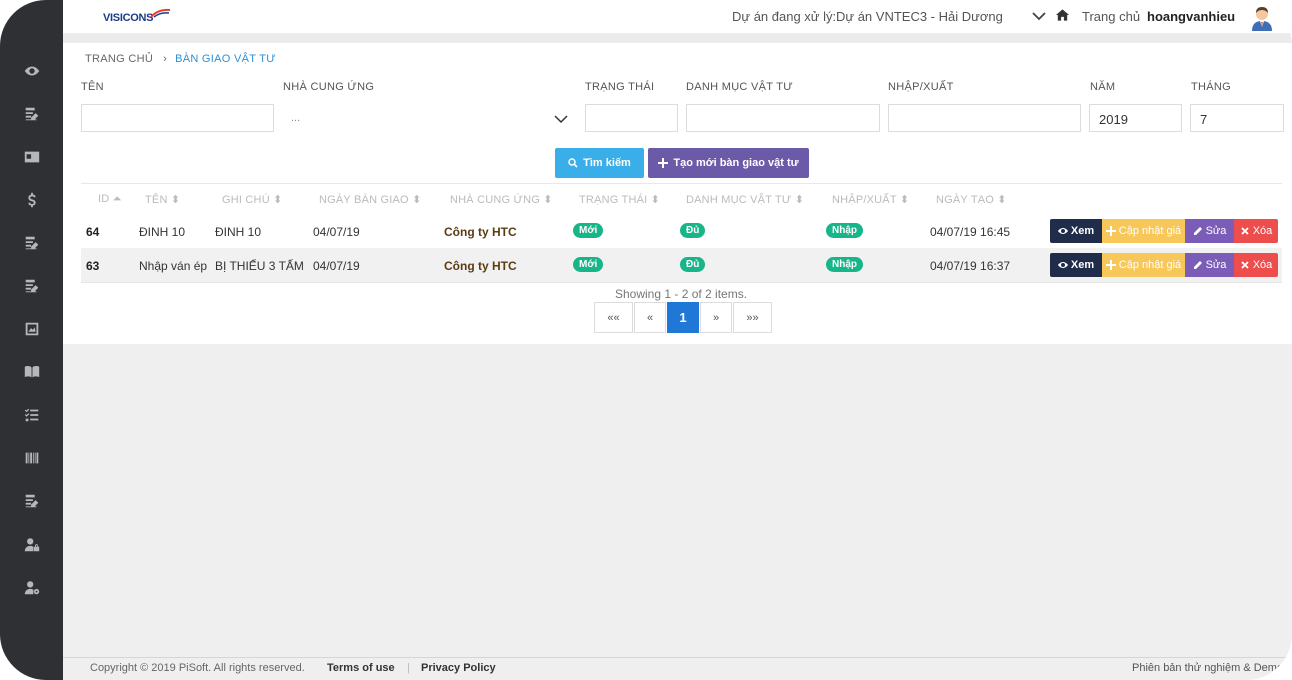  What do you see at coordinates (501, 199) in the screenshot?
I see `col-supplier: NHÀ CUNG ỨNG ⬍` at bounding box center [501, 199].